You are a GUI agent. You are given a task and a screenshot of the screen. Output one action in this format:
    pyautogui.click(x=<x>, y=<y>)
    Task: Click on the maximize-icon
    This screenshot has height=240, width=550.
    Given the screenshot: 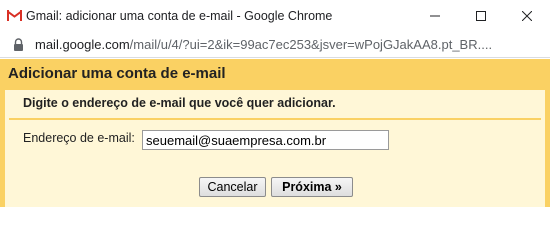 What is the action you would take?
    pyautogui.click(x=481, y=16)
    